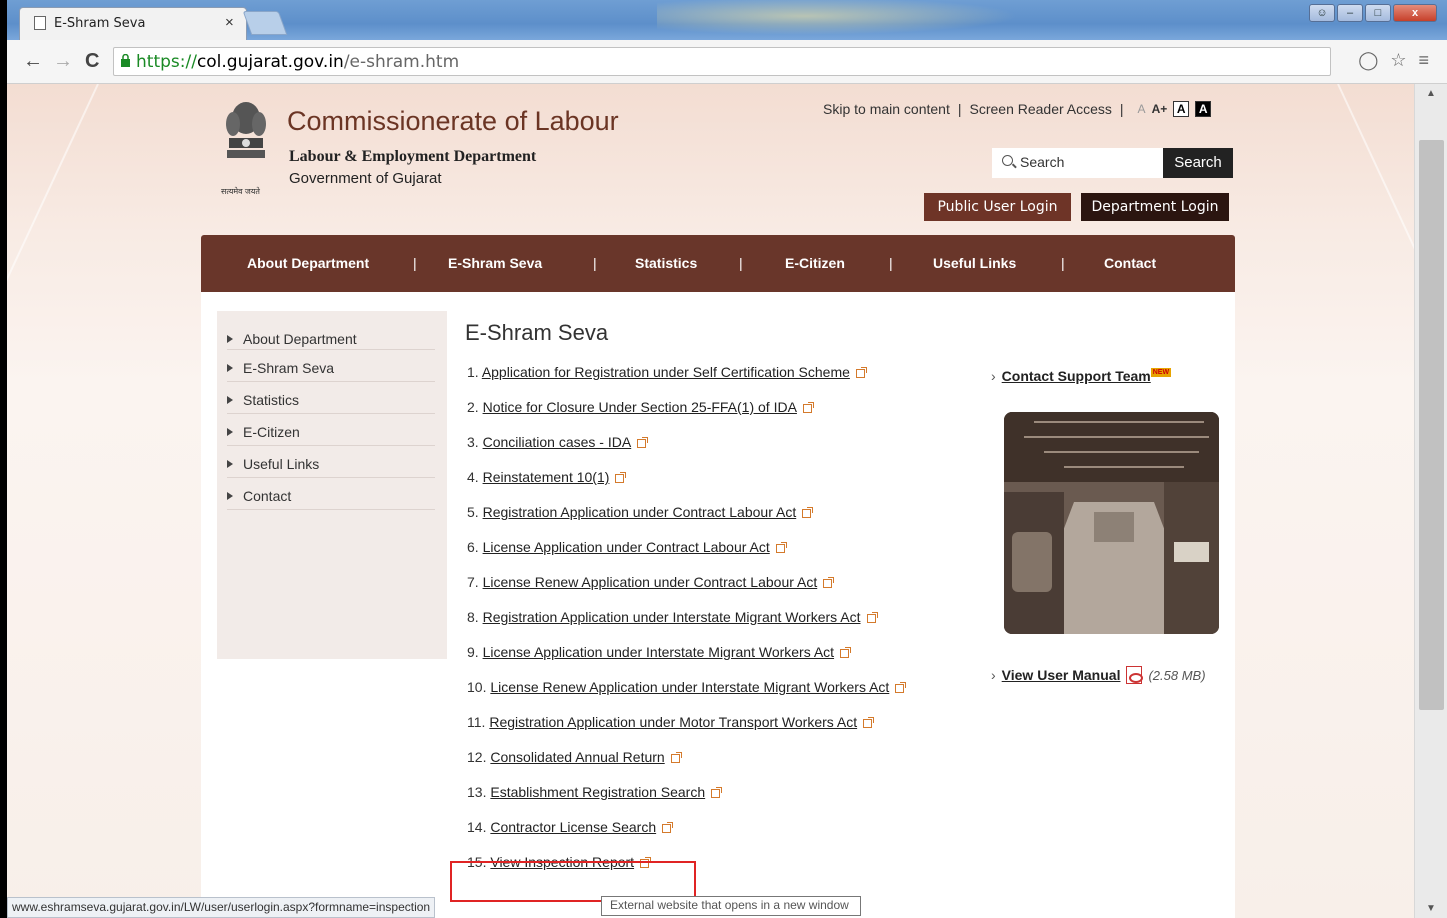 The height and width of the screenshot is (918, 1447). I want to click on service-link: Consolidated Annual Return, so click(577, 757).